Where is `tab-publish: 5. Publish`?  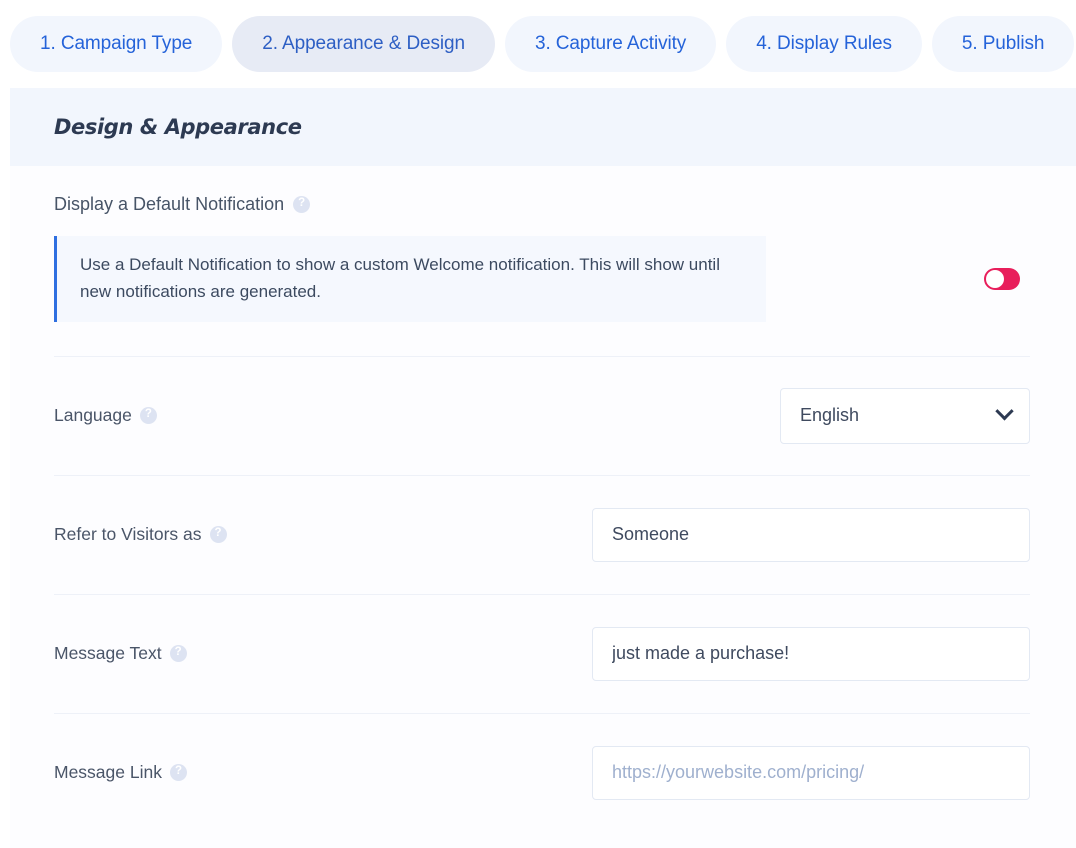
tab-publish: 5. Publish is located at coordinates (1003, 44).